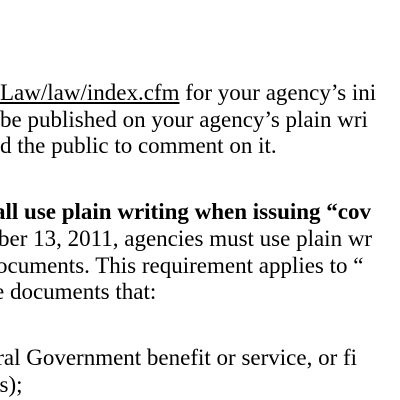 This screenshot has width=400, height=400. Describe the element at coordinates (186, 211) in the screenshot. I see `section-heading: all use plain writing when issuing “cov` at that location.